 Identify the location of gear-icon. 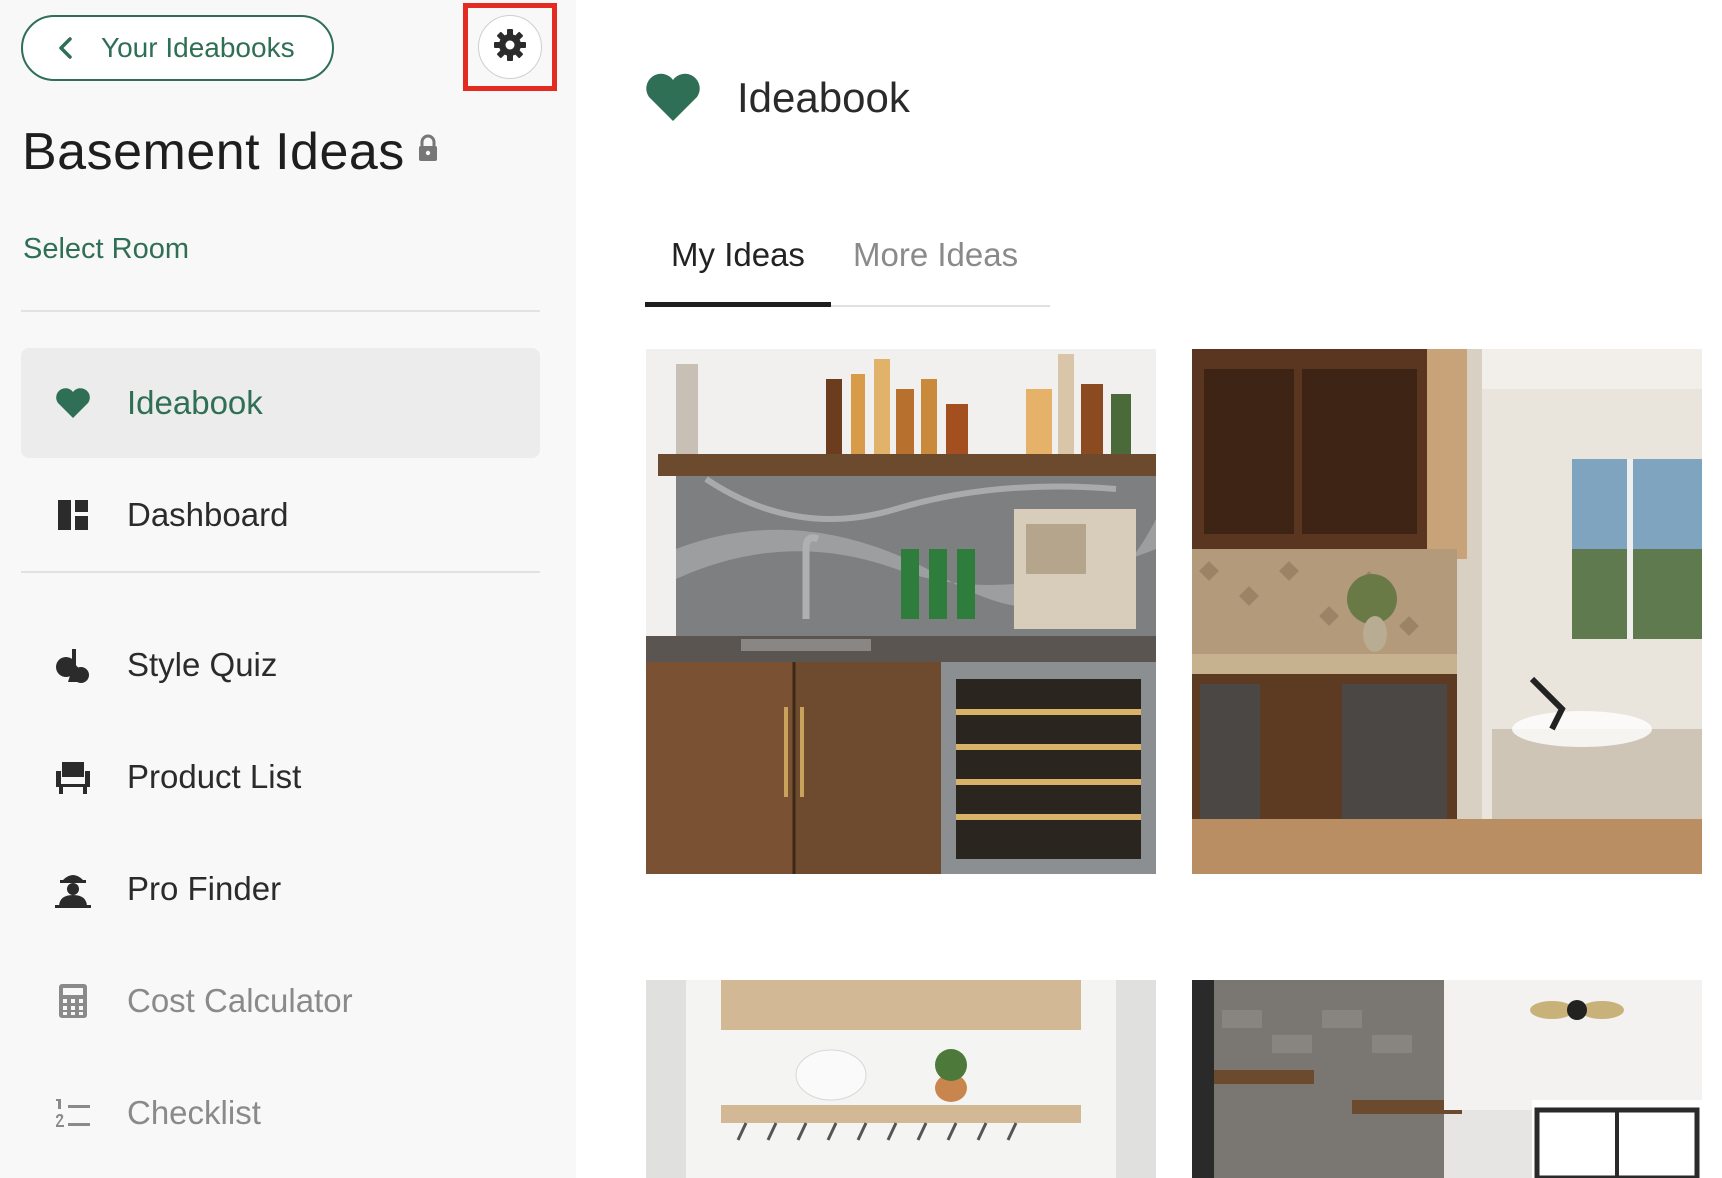
(510, 47).